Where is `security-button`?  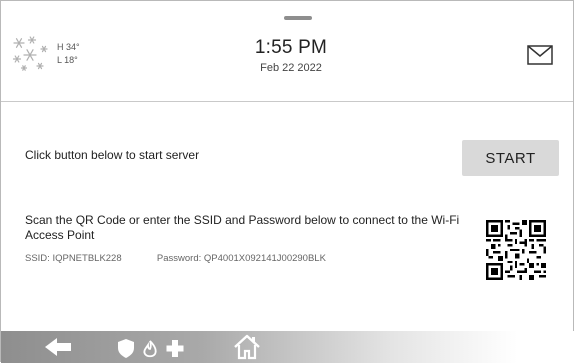 security-button is located at coordinates (154, 348).